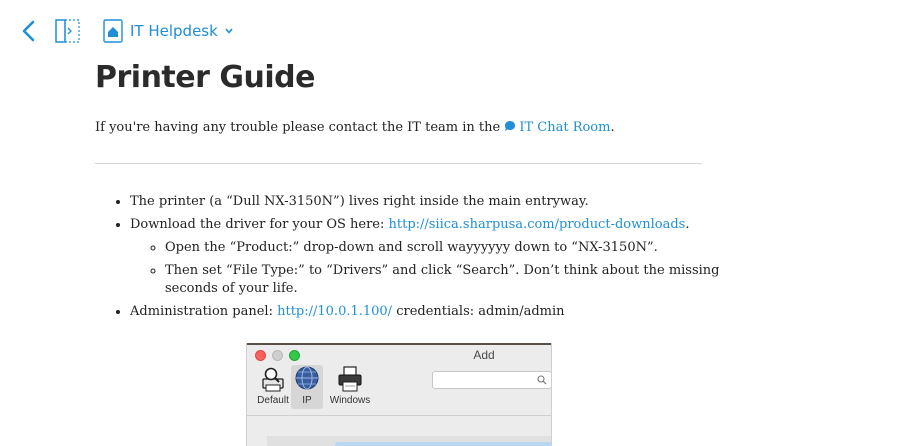 Image resolution: width=916 pixels, height=446 pixels. I want to click on space-selector: IT Helpdesk, so click(168, 31).